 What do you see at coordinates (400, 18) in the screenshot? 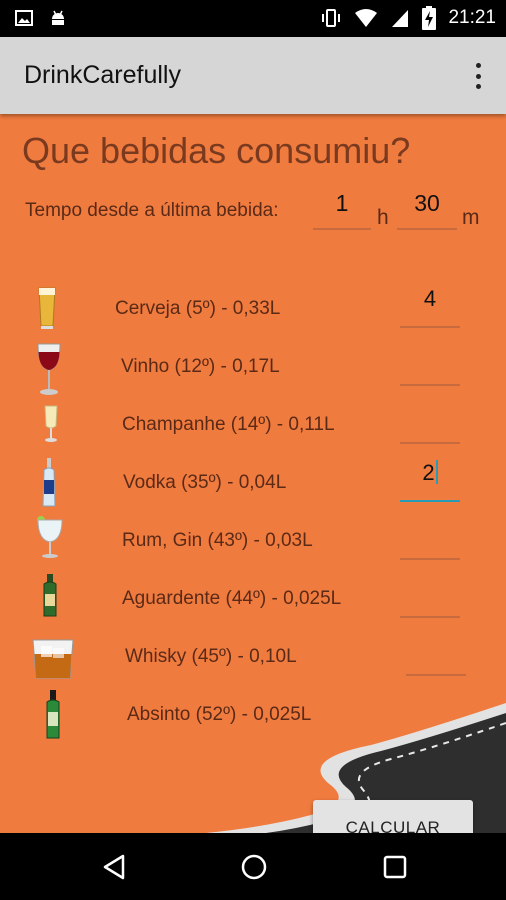
I see `signal-icon` at bounding box center [400, 18].